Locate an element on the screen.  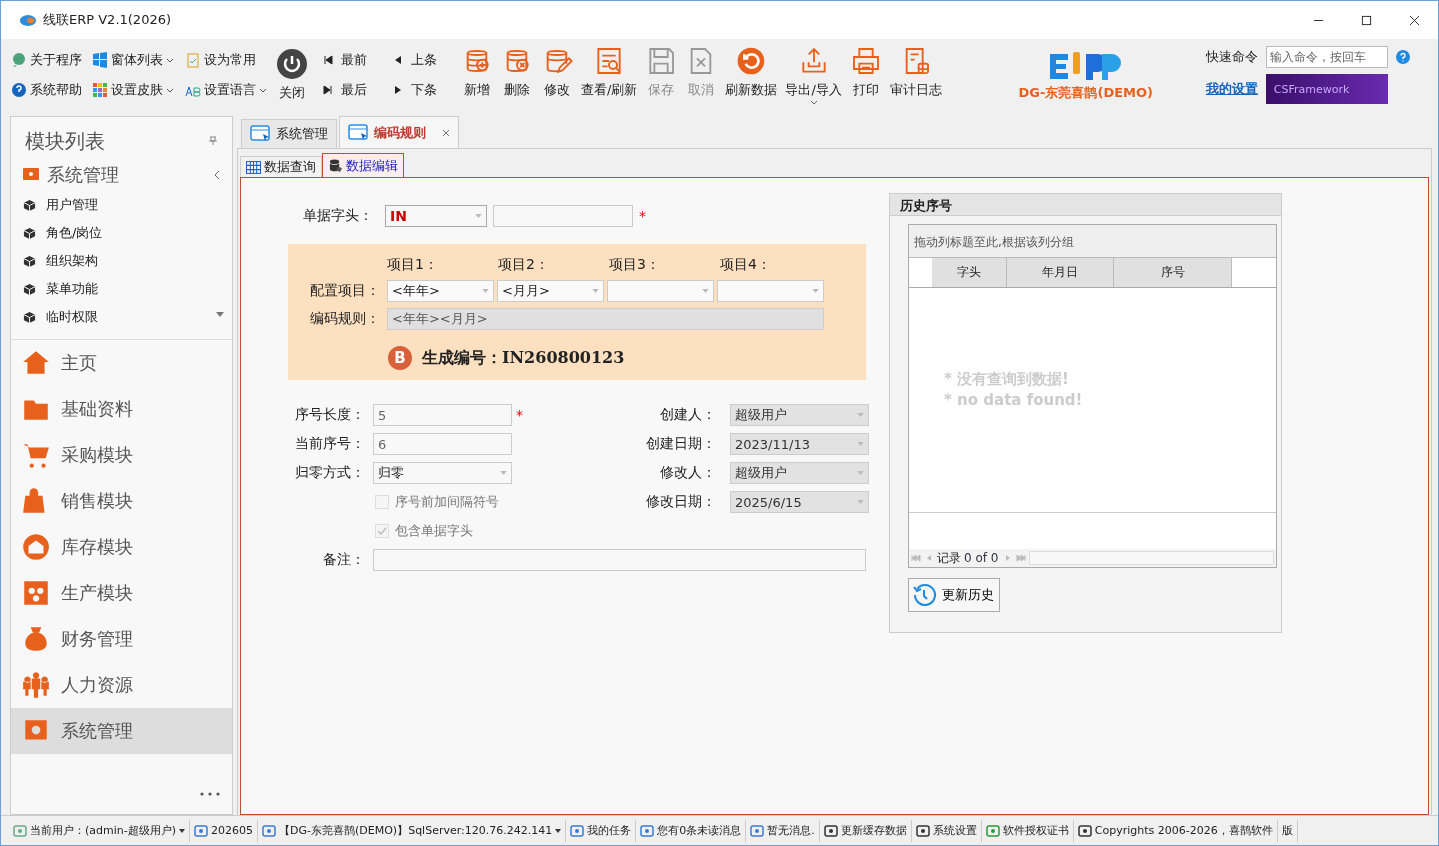
status-item: 202605 is located at coordinates (224, 830).